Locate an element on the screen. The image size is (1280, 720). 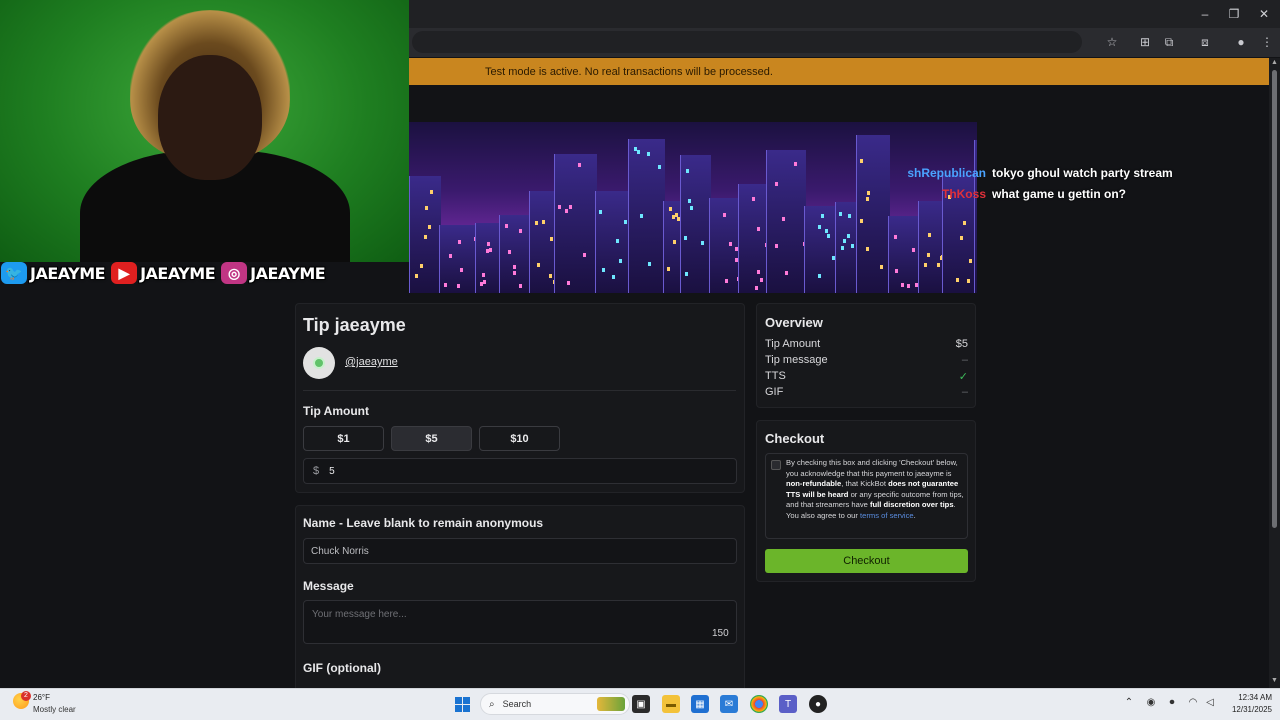
minimize-button: – is located at coordinates (1205, 14).